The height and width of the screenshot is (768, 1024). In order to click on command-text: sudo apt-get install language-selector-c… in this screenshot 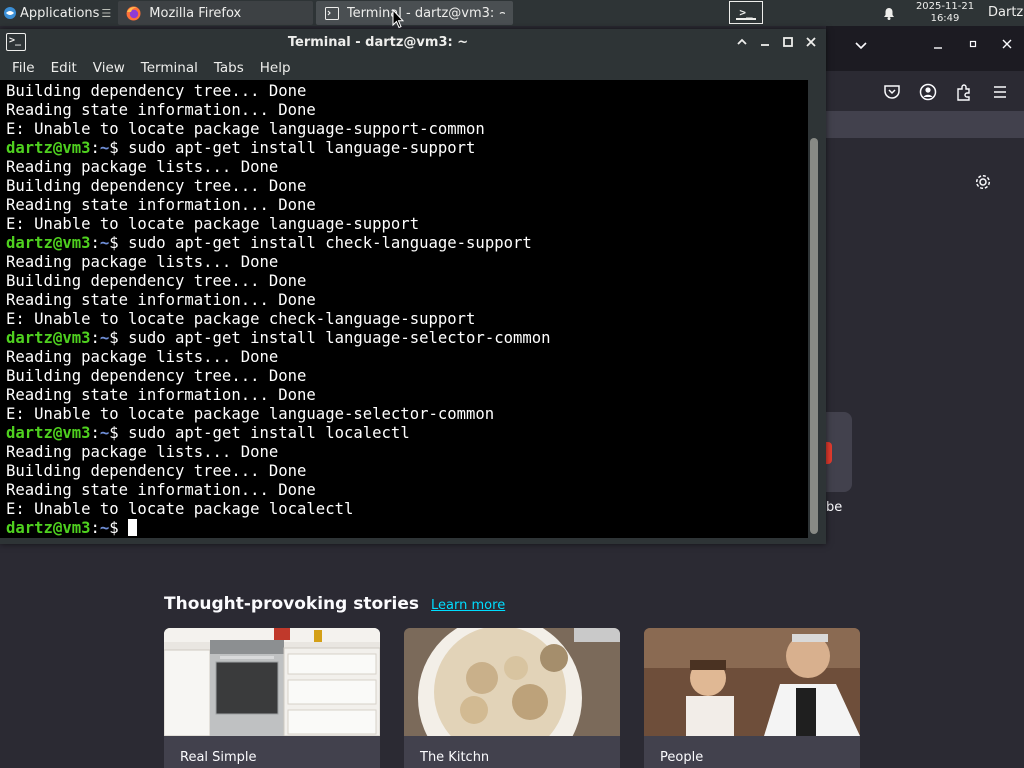, I will do `click(339, 338)`.